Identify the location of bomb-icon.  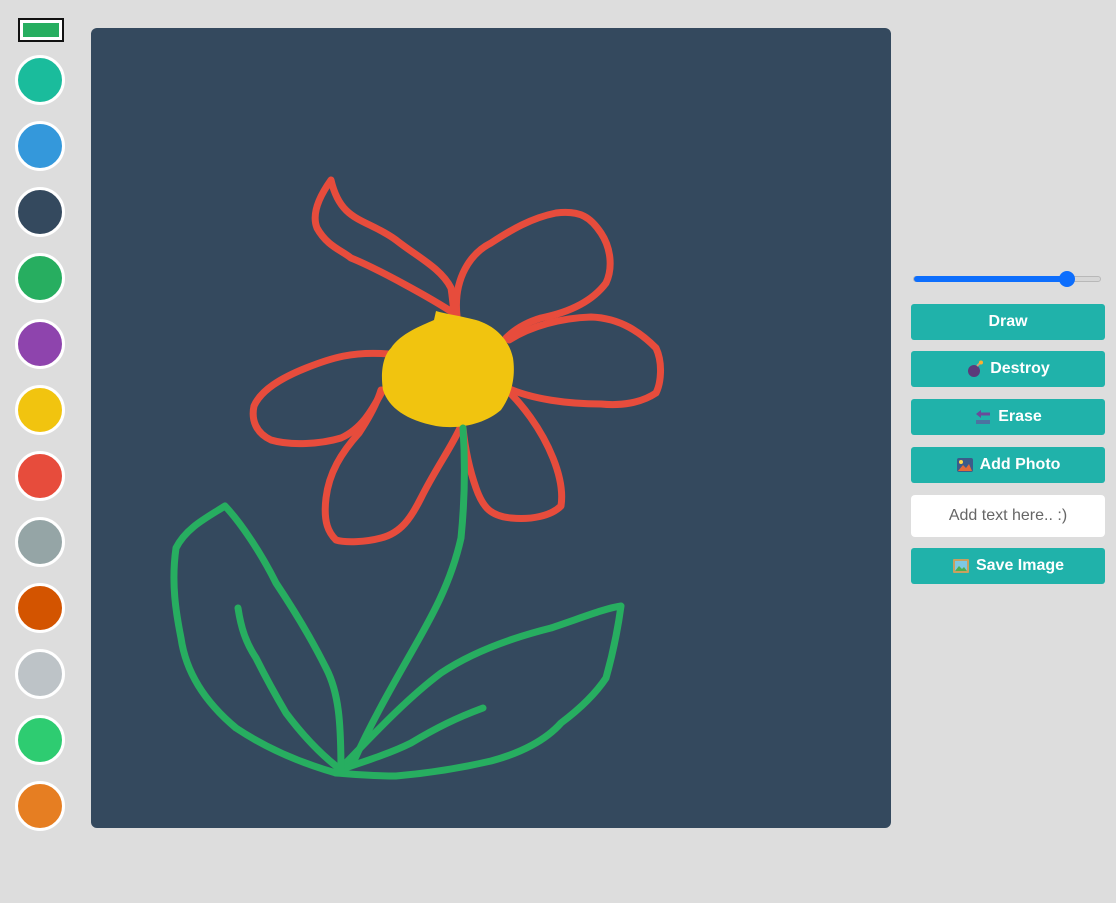
(975, 369).